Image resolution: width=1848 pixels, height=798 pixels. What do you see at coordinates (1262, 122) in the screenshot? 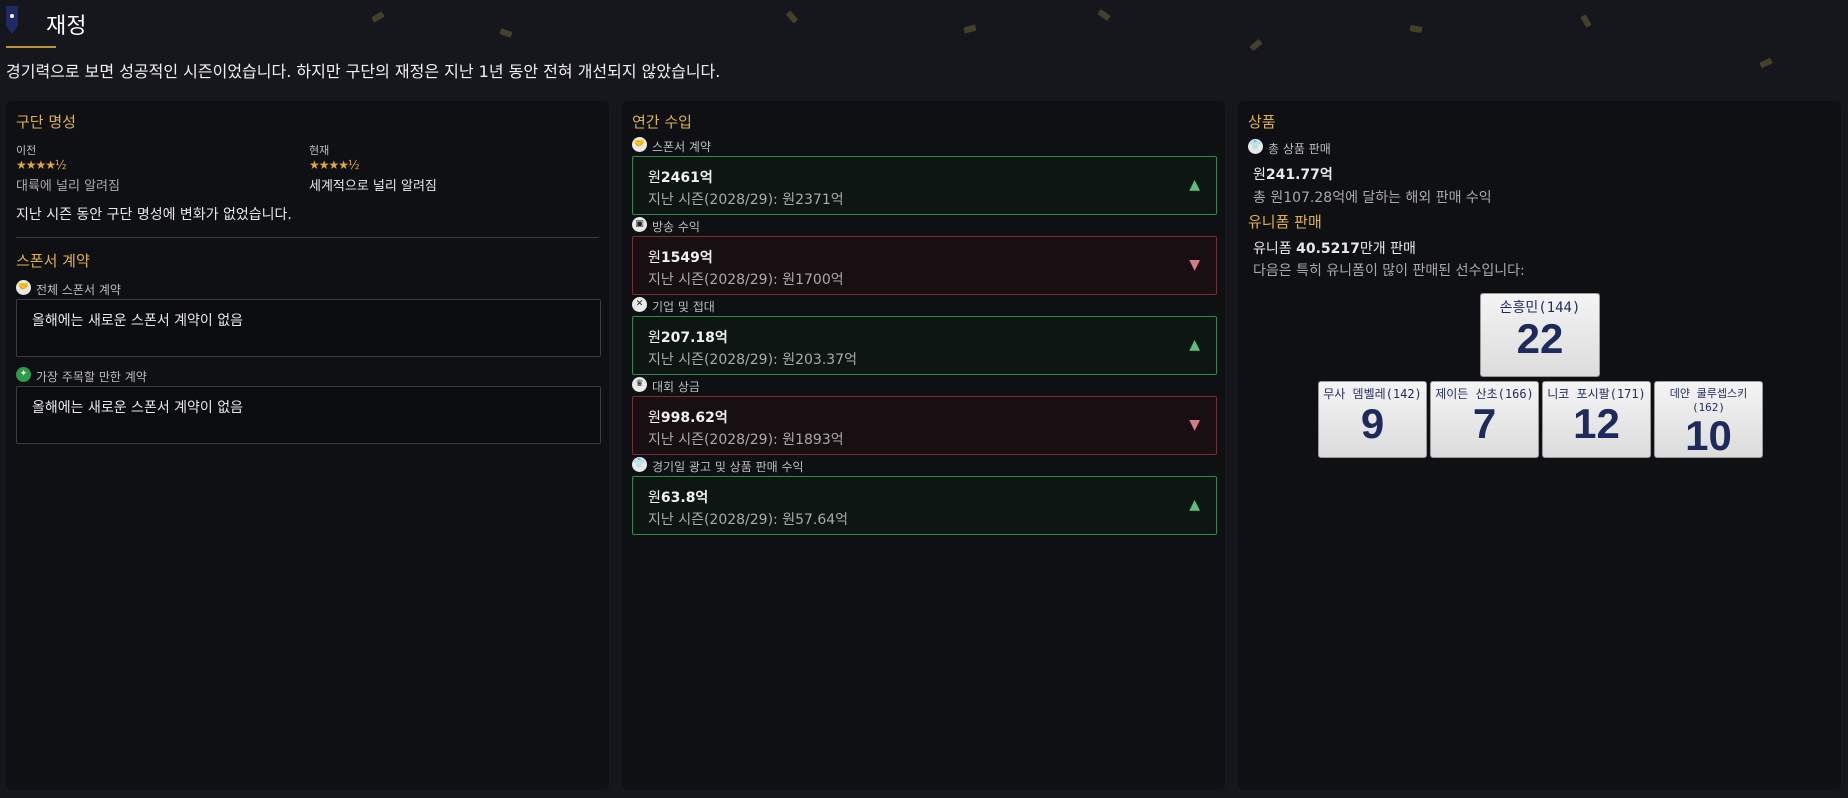
I see `merch-title: 상품` at bounding box center [1262, 122].